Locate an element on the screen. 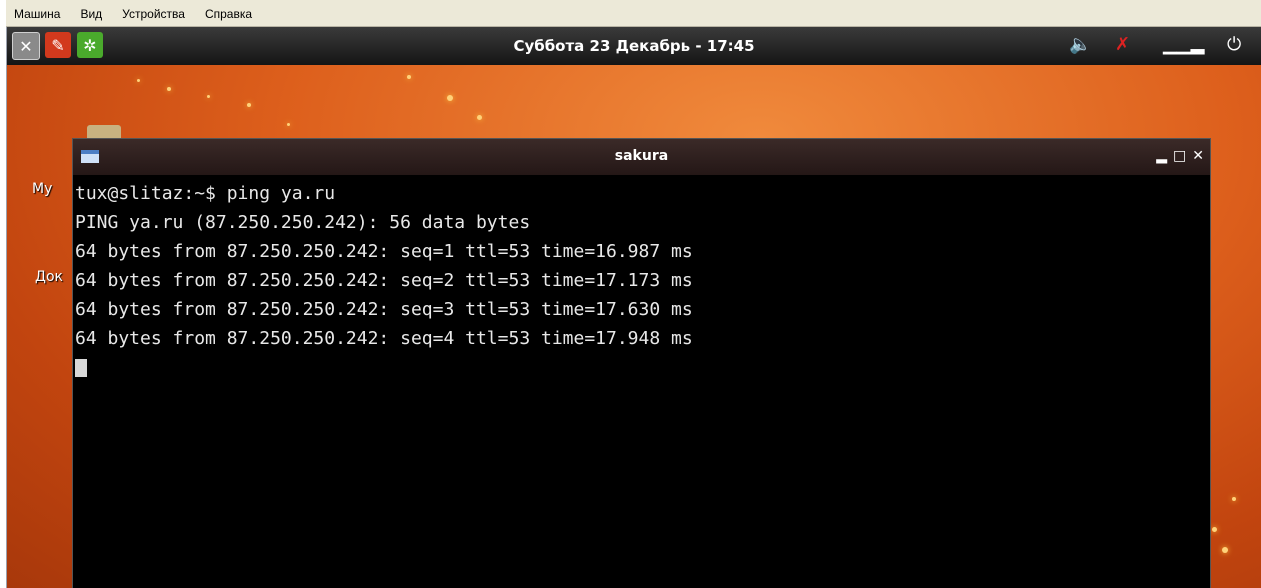  maximize-icon: □ is located at coordinates (1179, 156).